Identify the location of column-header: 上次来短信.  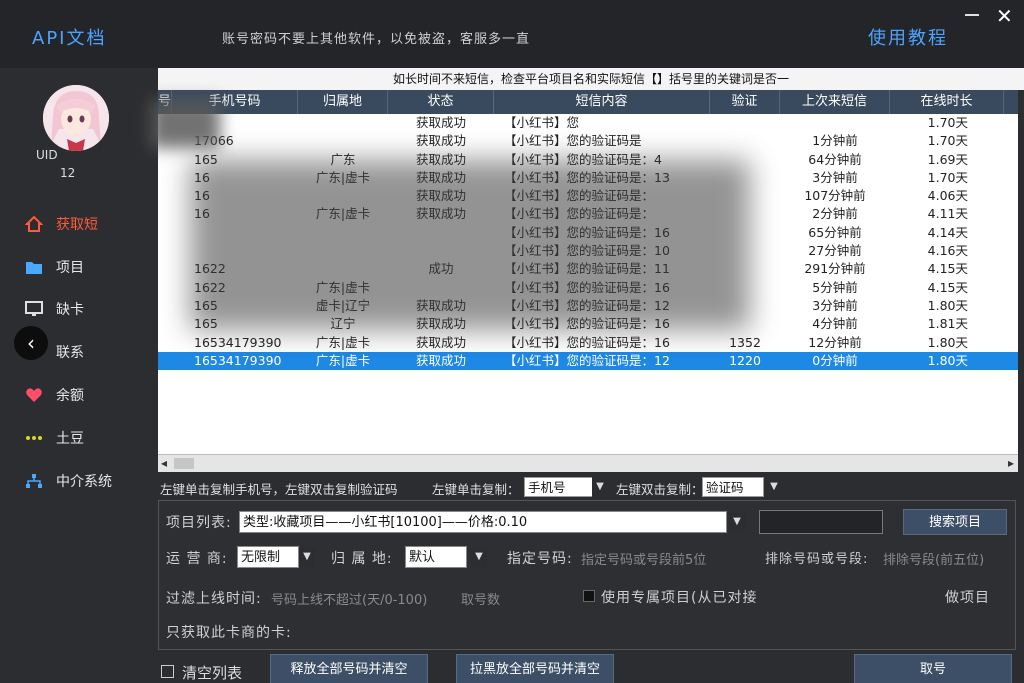
(835, 102).